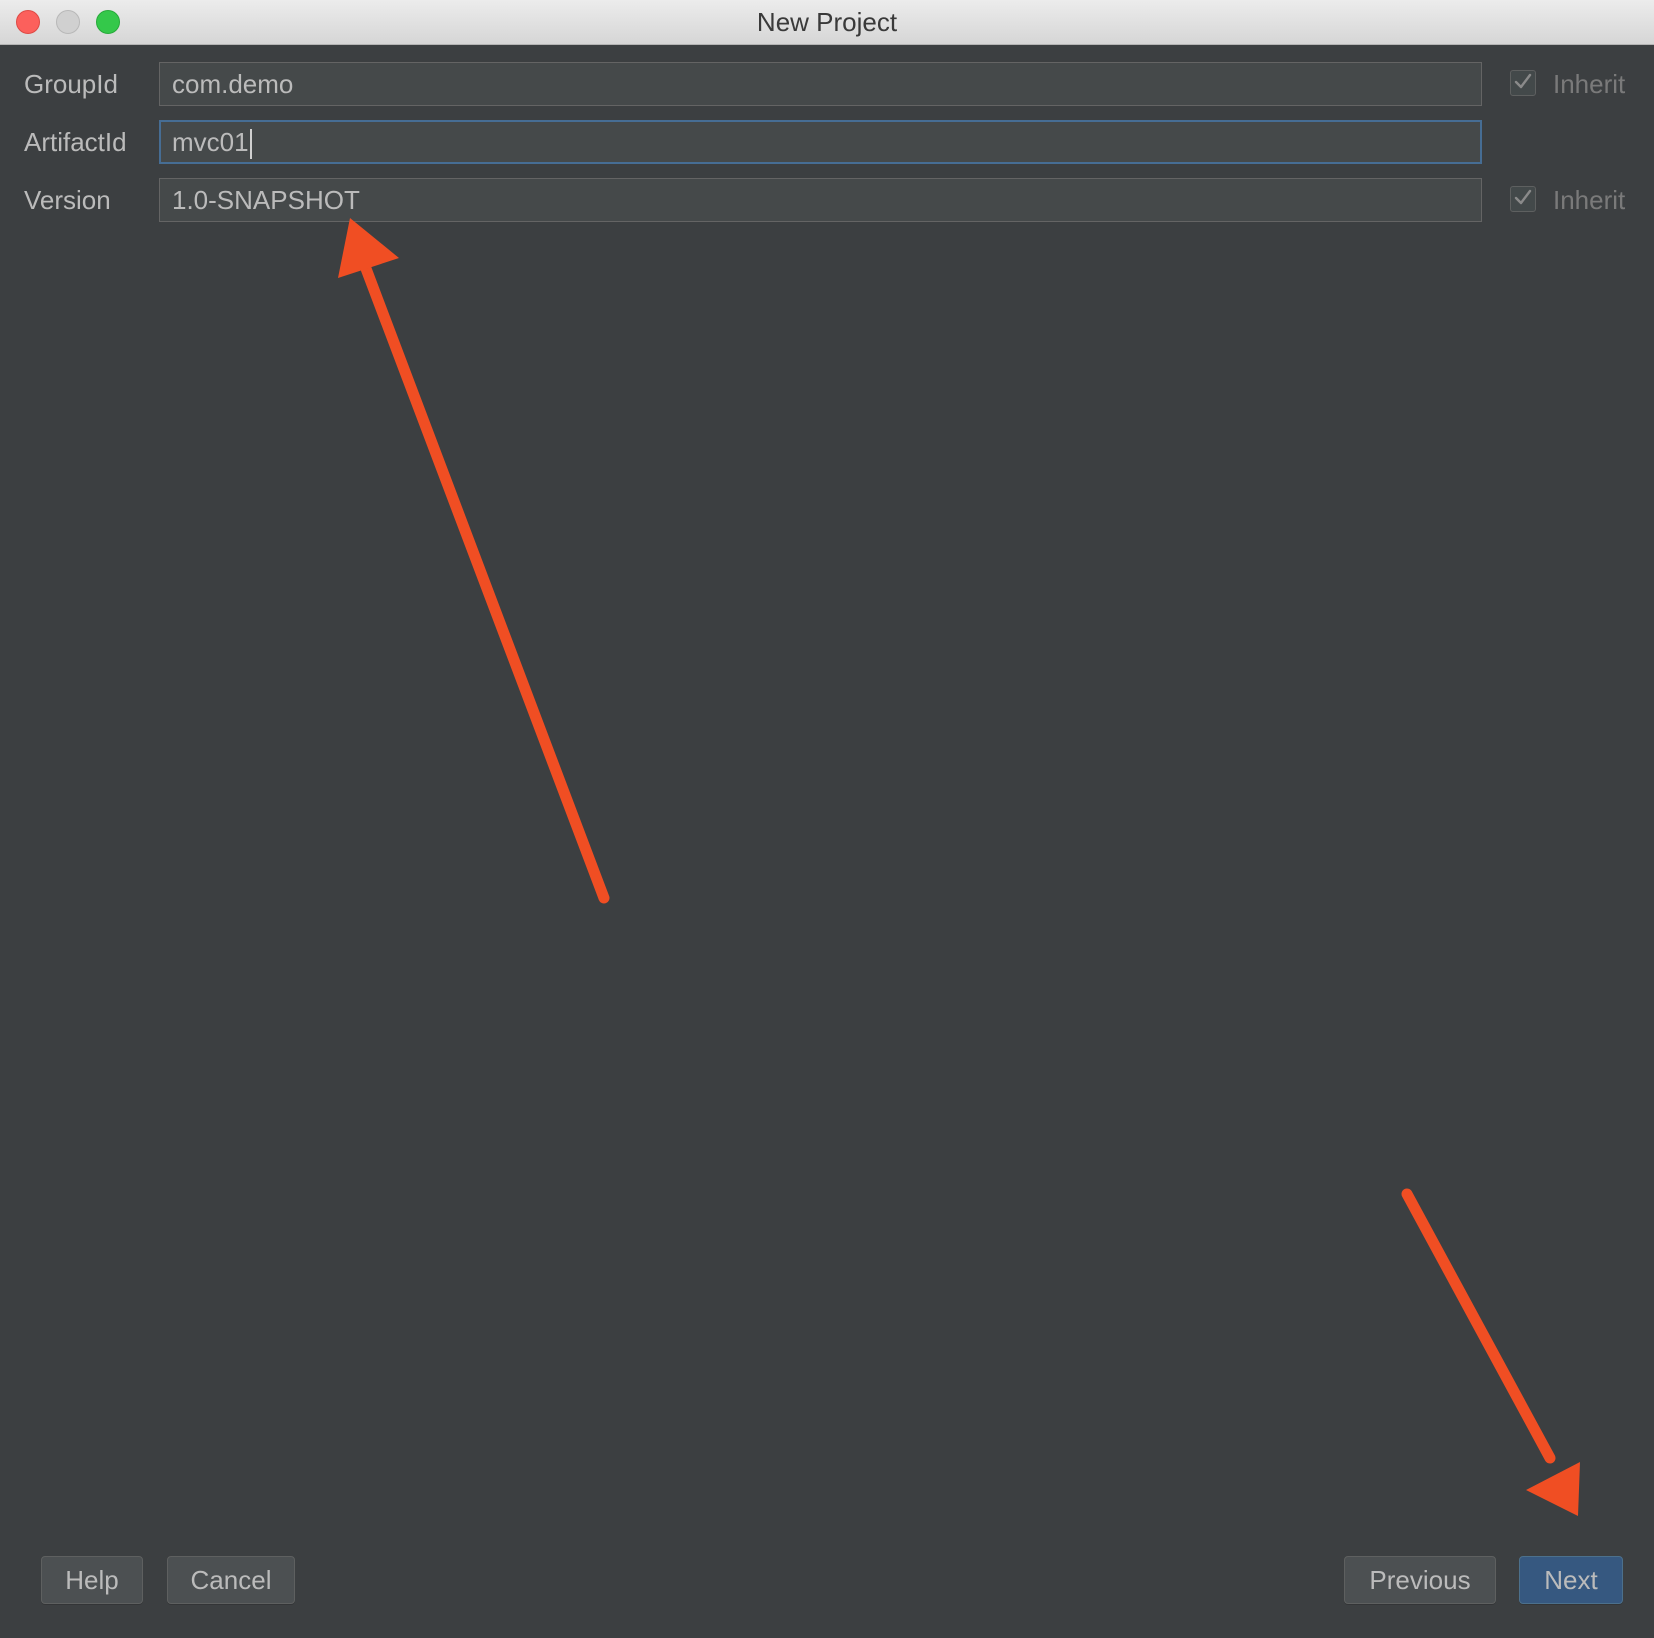  I want to click on artifactid-value: mvc01, so click(210, 142).